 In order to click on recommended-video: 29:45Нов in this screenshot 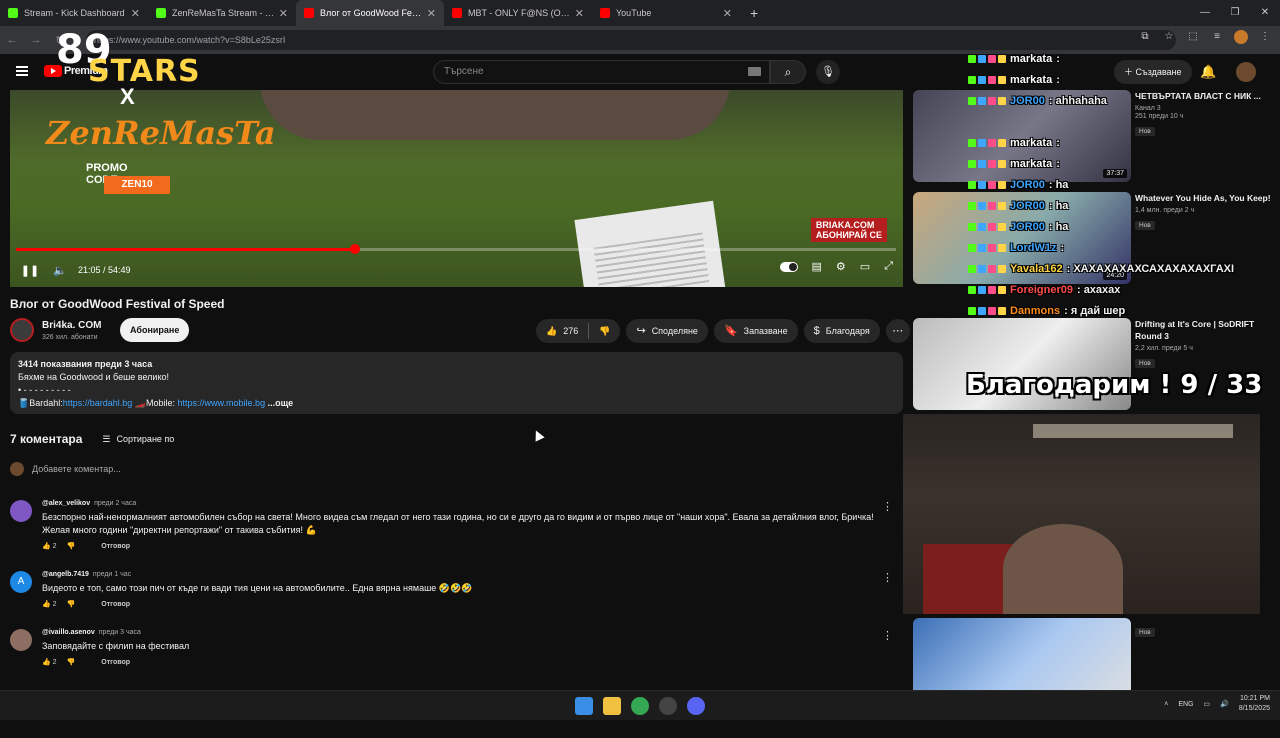, I will do `click(1096, 678)`.